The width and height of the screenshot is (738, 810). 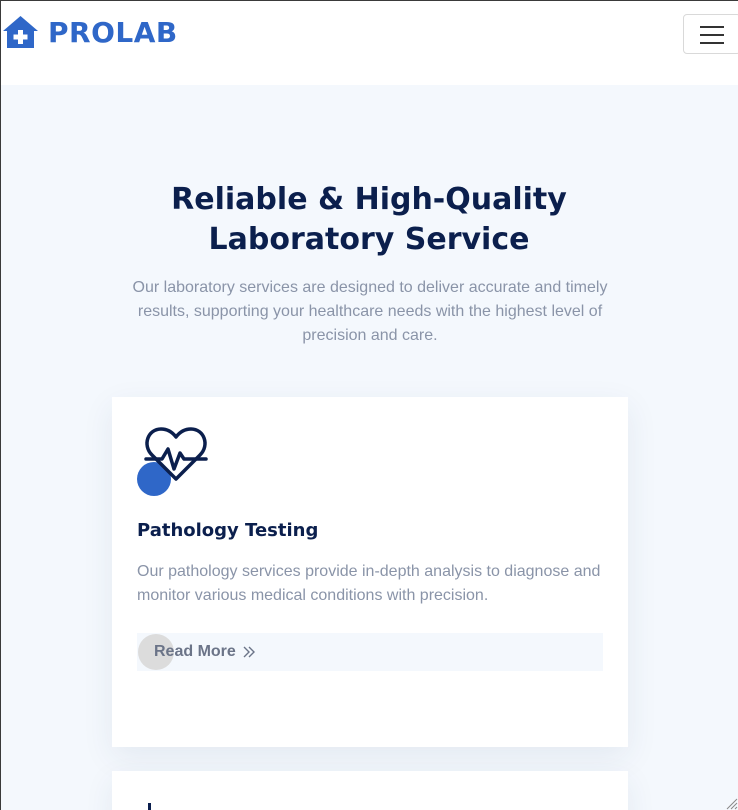 What do you see at coordinates (149, 806) in the screenshot?
I see `partial-card-icon` at bounding box center [149, 806].